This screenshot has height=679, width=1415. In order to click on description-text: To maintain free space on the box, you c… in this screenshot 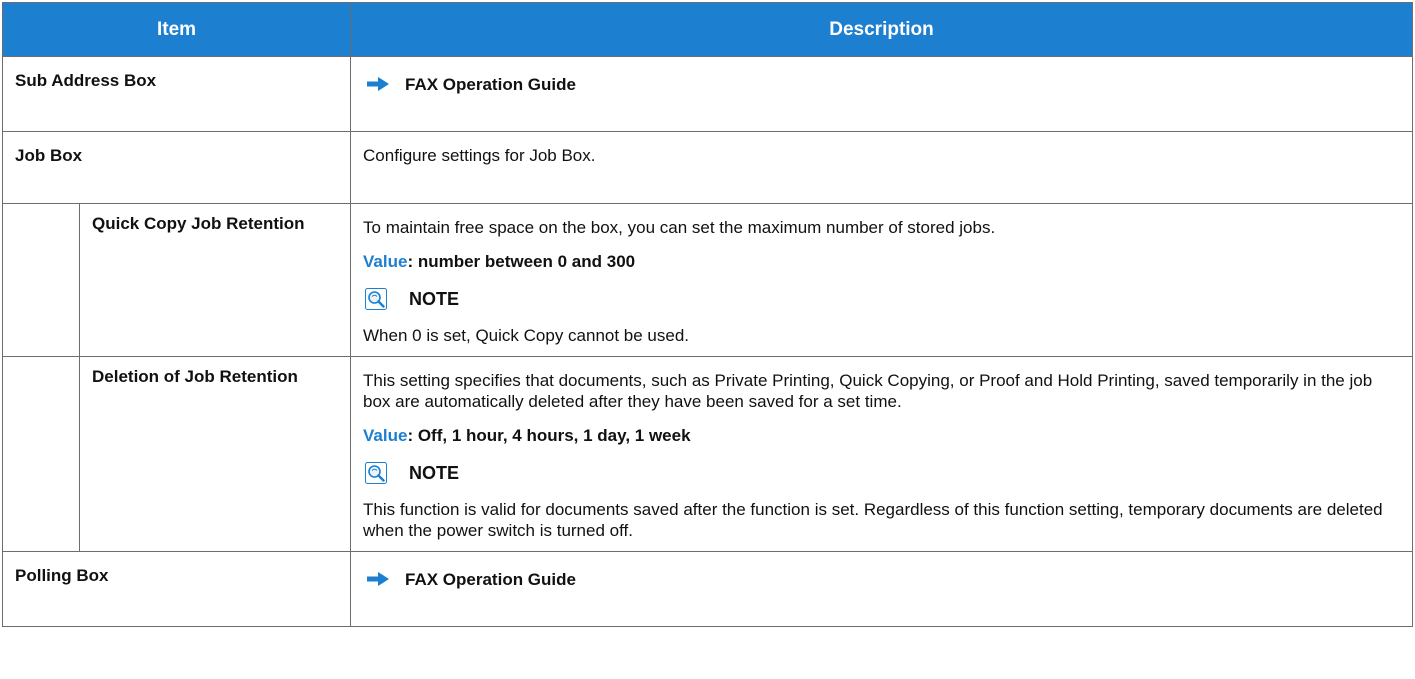, I will do `click(679, 227)`.